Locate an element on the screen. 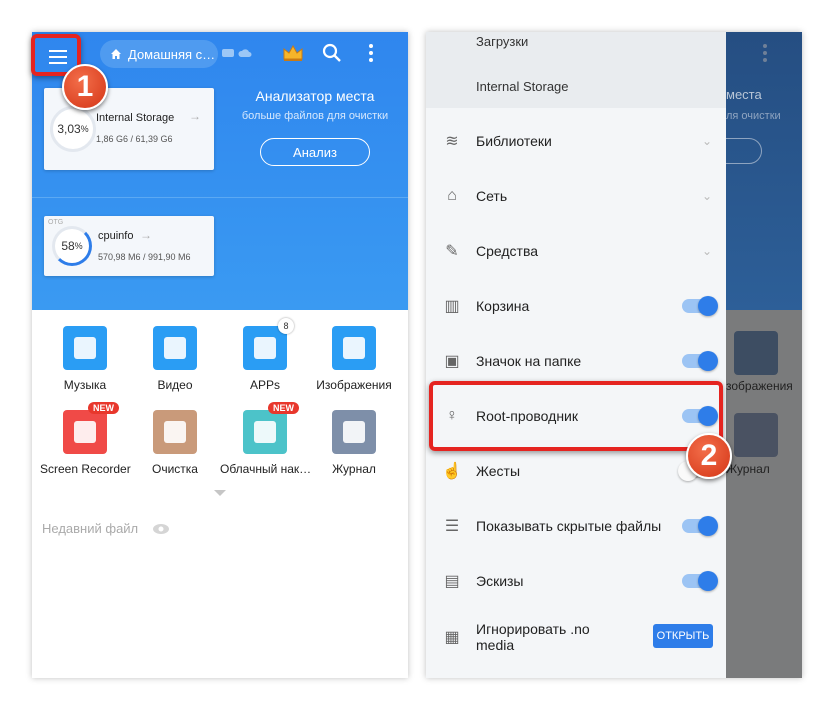 The image size is (834, 710). drawer-top-section is located at coordinates (576, 70).